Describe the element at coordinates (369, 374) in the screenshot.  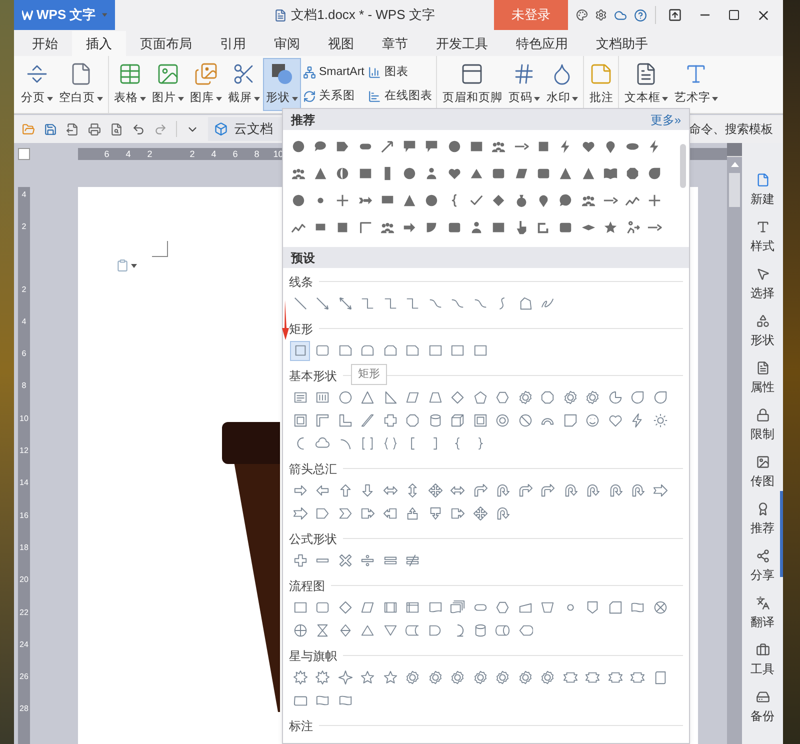
I see `tooltip: 矩形` at that location.